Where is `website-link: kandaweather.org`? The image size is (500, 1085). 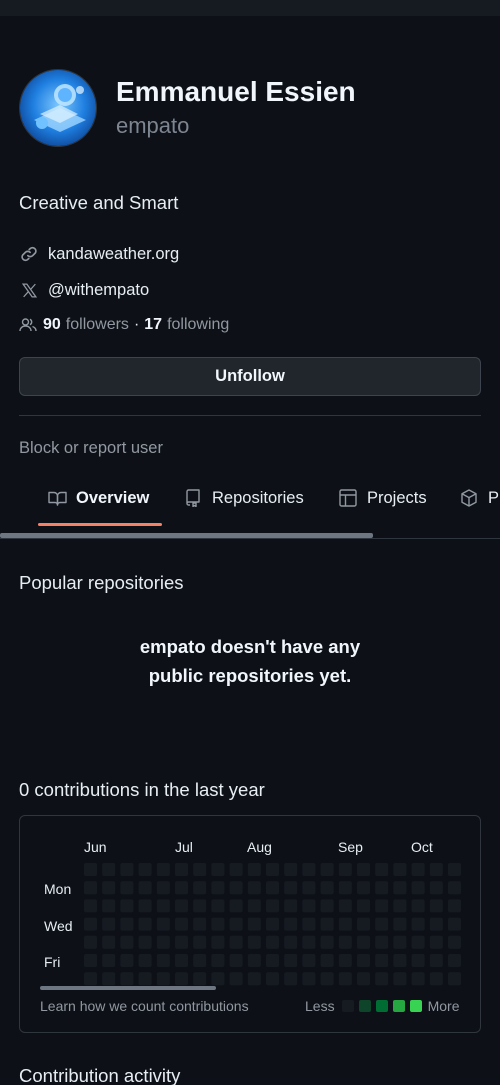
website-link: kandaweather.org is located at coordinates (113, 254).